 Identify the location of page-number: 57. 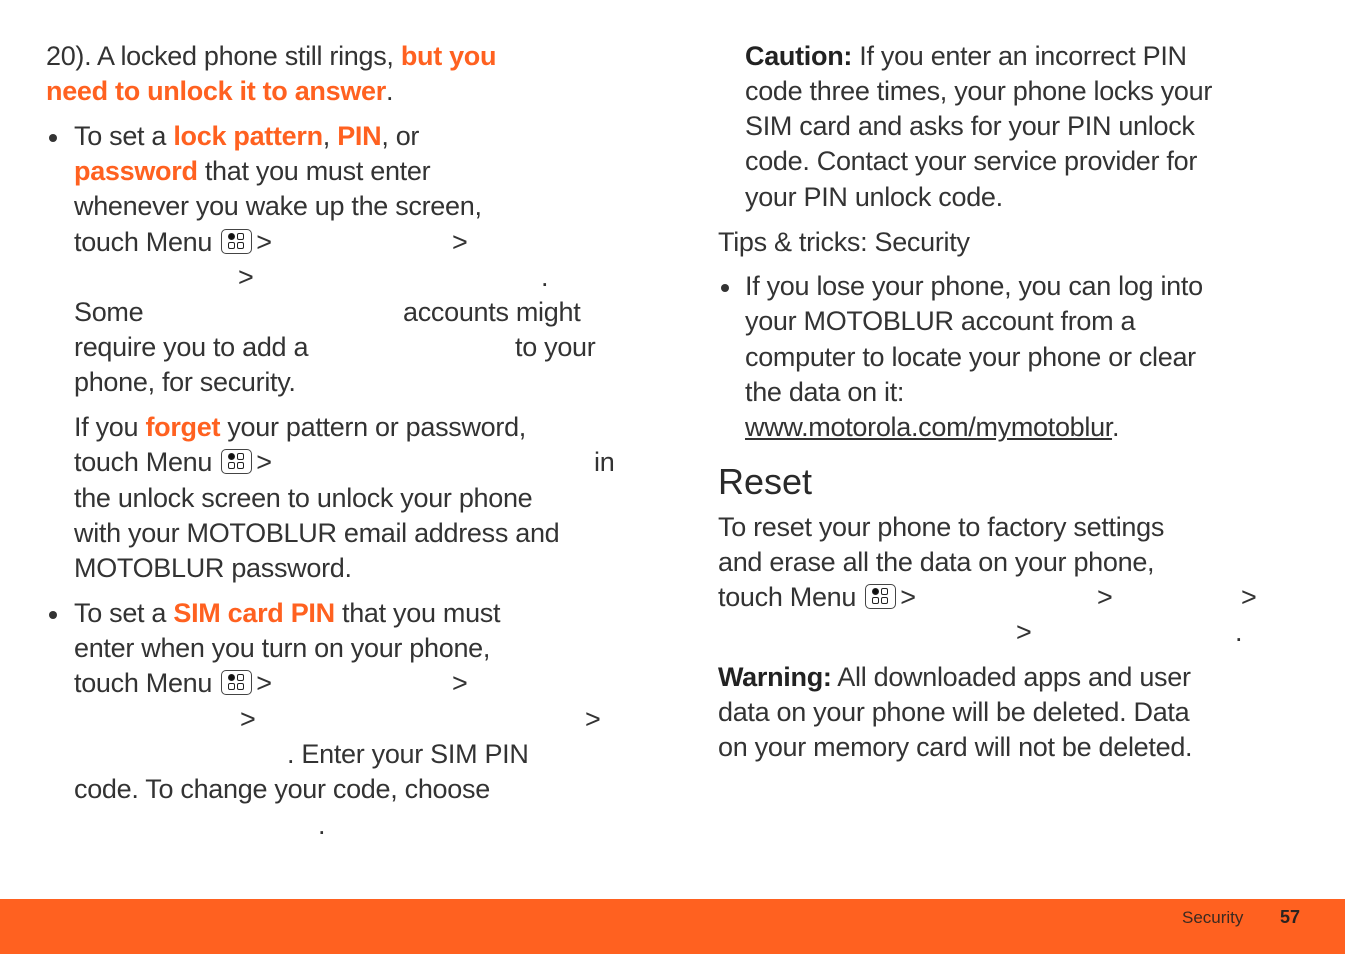
(1290, 917).